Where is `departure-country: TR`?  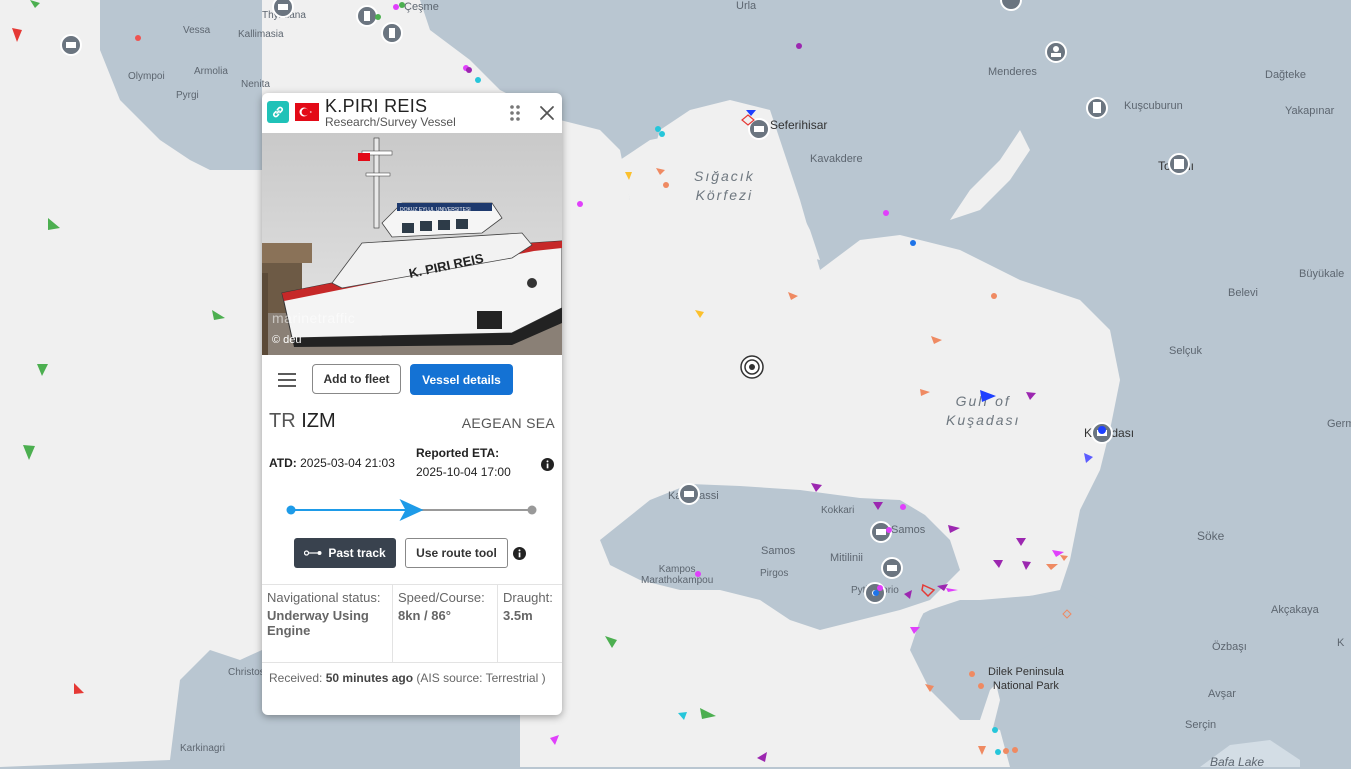 departure-country: TR is located at coordinates (282, 421).